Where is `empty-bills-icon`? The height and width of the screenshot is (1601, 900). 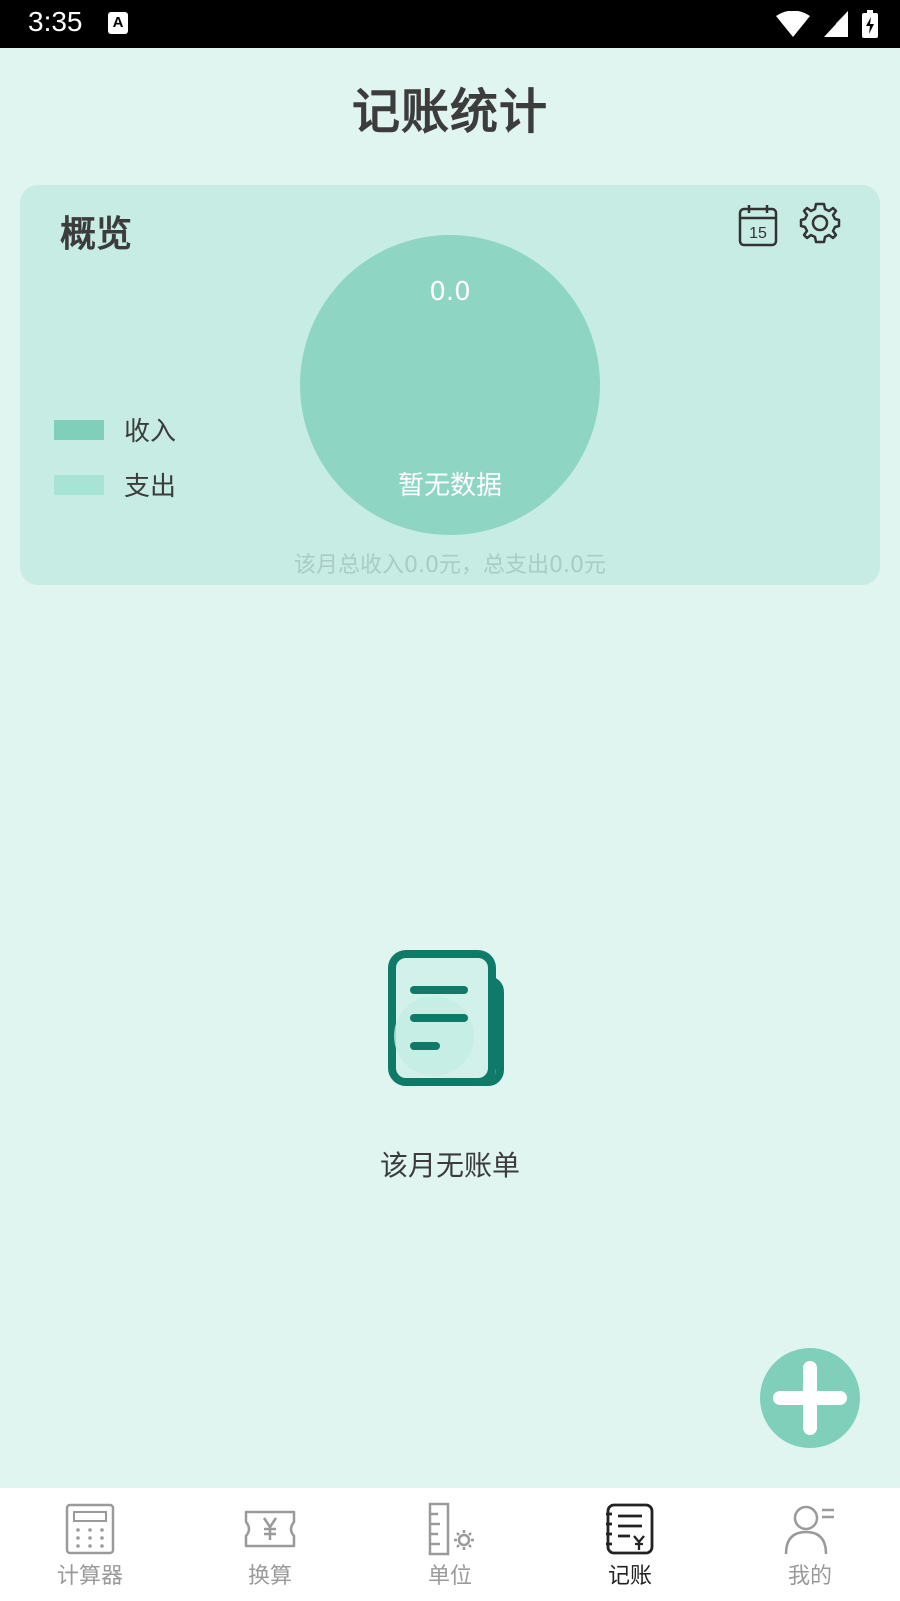
empty-bills-icon is located at coordinates (454, 1020).